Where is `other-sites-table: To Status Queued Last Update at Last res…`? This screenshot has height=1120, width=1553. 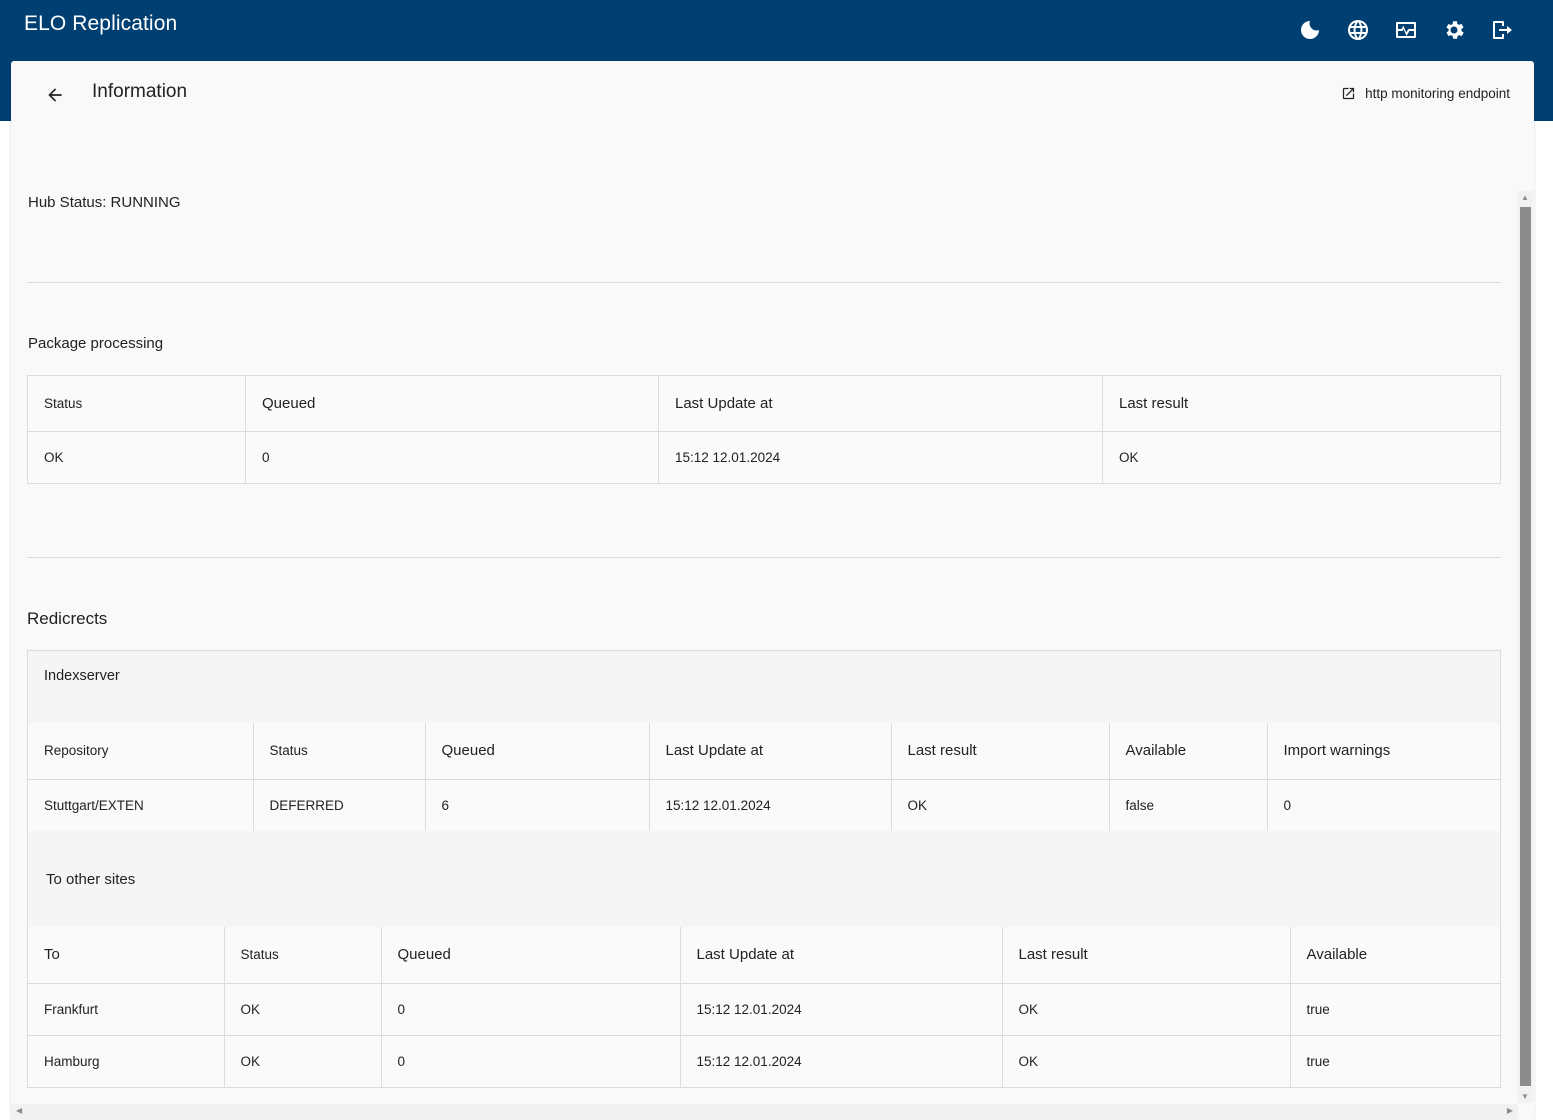 other-sites-table: To Status Queued Last Update at Last res… is located at coordinates (764, 1007).